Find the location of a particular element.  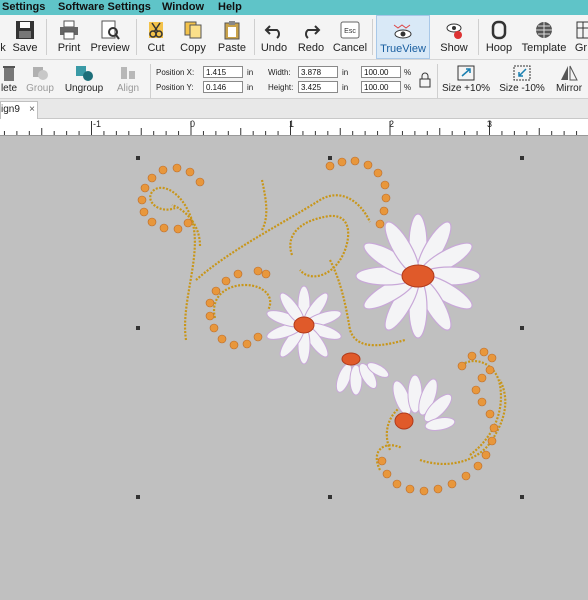

template-button: Template is located at coordinates (544, 37).